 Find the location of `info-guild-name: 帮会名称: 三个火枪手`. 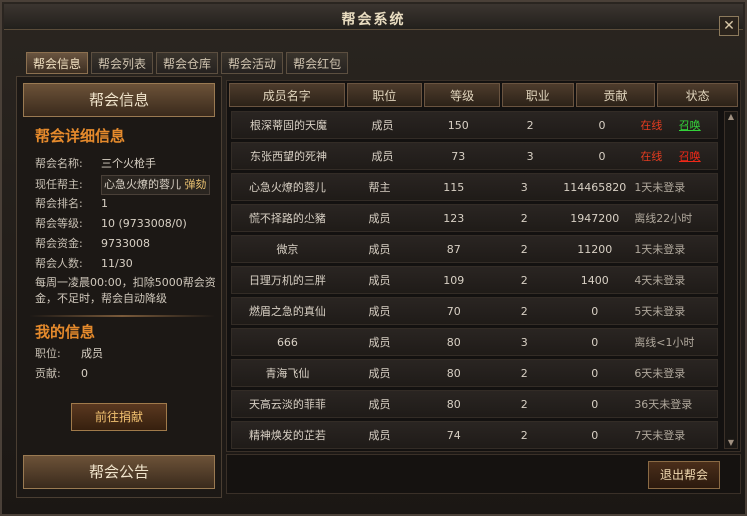

info-guild-name: 帮会名称: 三个火枪手 is located at coordinates (130, 164).